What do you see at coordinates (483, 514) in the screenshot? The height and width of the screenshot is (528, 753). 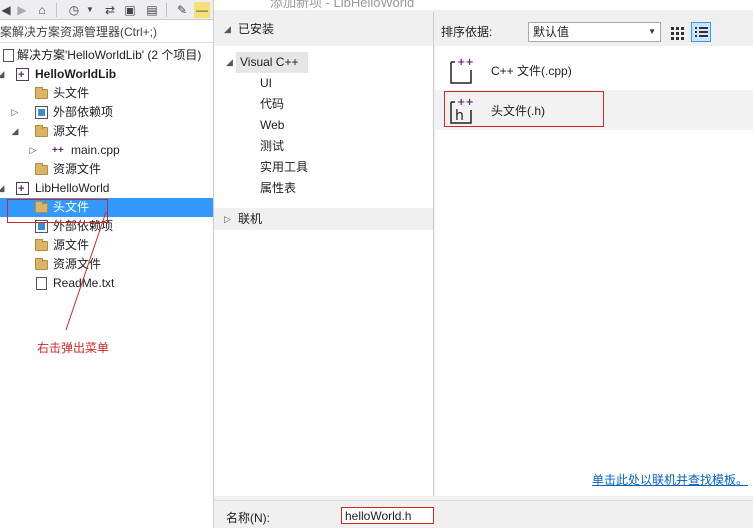 I see `name-bar: 名称(N):` at bounding box center [483, 514].